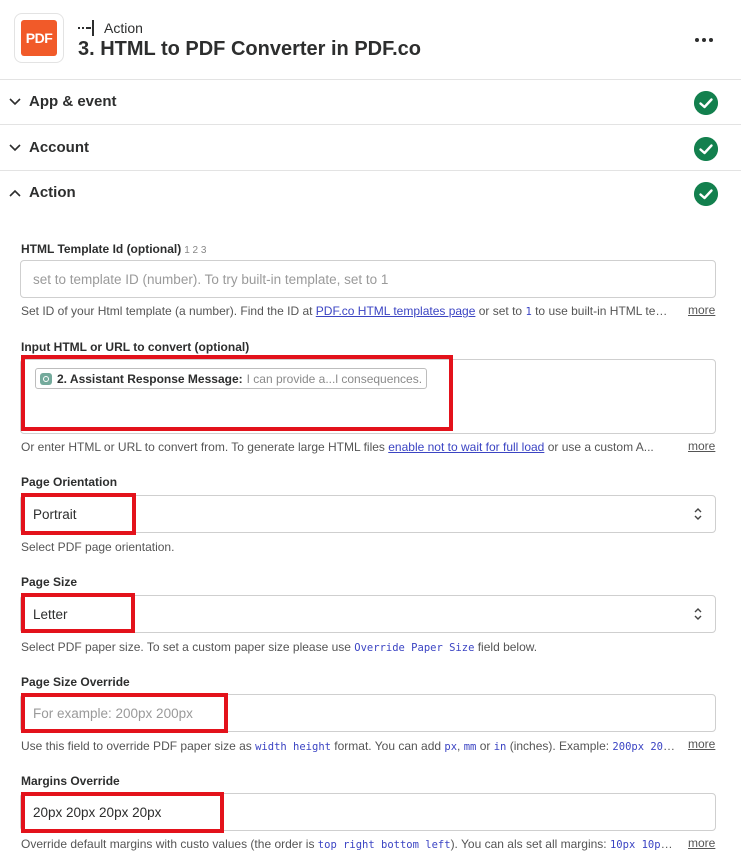 Image resolution: width=741 pixels, height=861 pixels. What do you see at coordinates (150, 378) in the screenshot?
I see `pill-step-label: 2. Assistant Response Message:` at bounding box center [150, 378].